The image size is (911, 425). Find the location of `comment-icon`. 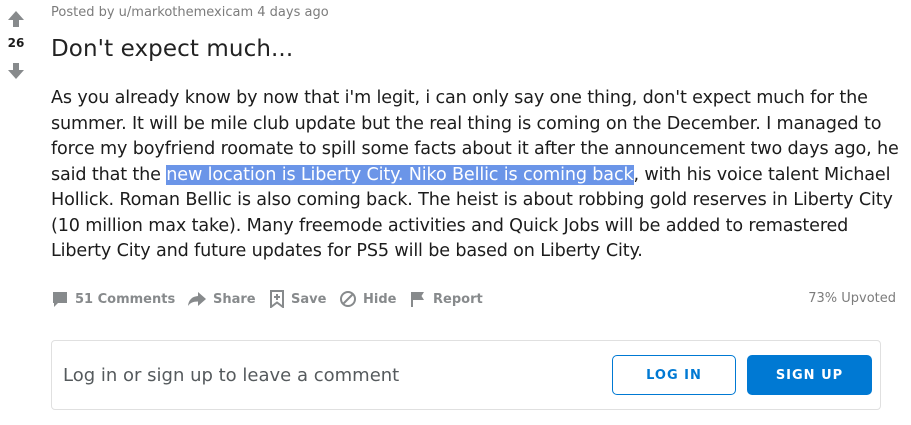

comment-icon is located at coordinates (60, 299).